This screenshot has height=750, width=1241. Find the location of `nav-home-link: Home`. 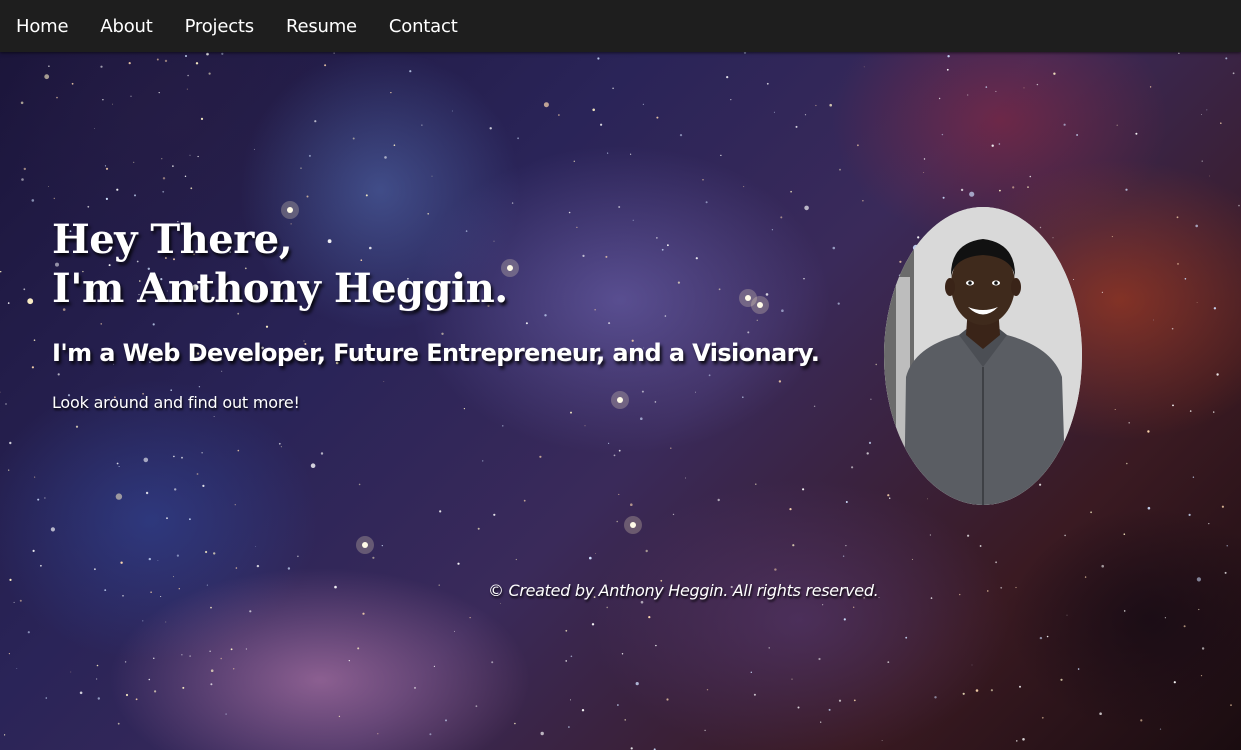

nav-home-link: Home is located at coordinates (42, 26).